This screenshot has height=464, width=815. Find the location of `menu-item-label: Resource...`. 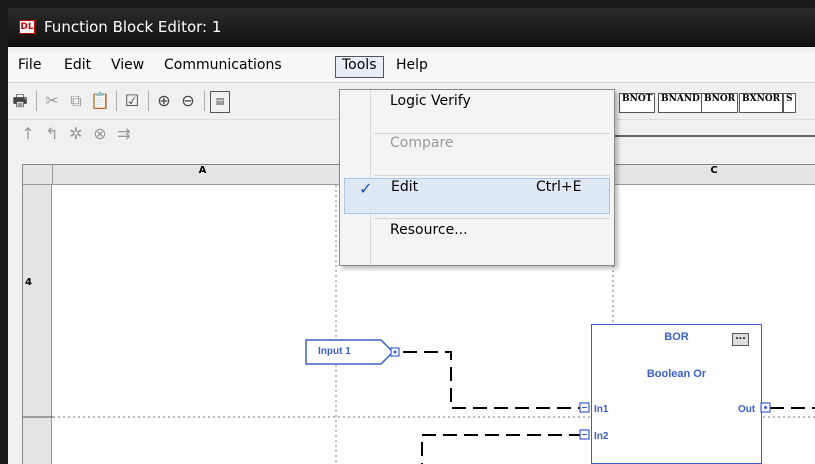

menu-item-label: Resource... is located at coordinates (429, 230).